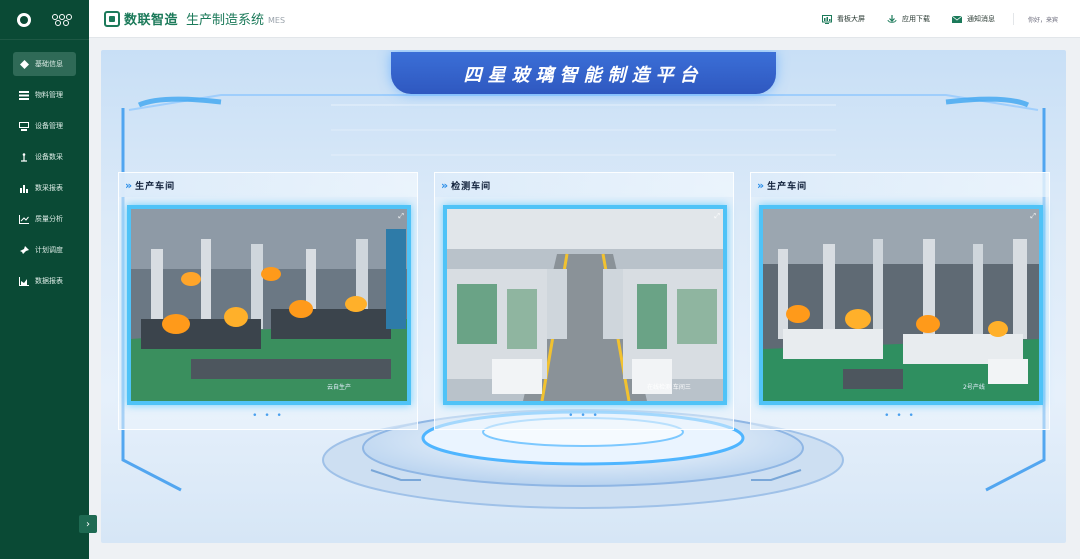 The height and width of the screenshot is (559, 1080). Describe the element at coordinates (49, 95) in the screenshot. I see `sidebar-item-label: 物料管理` at that location.